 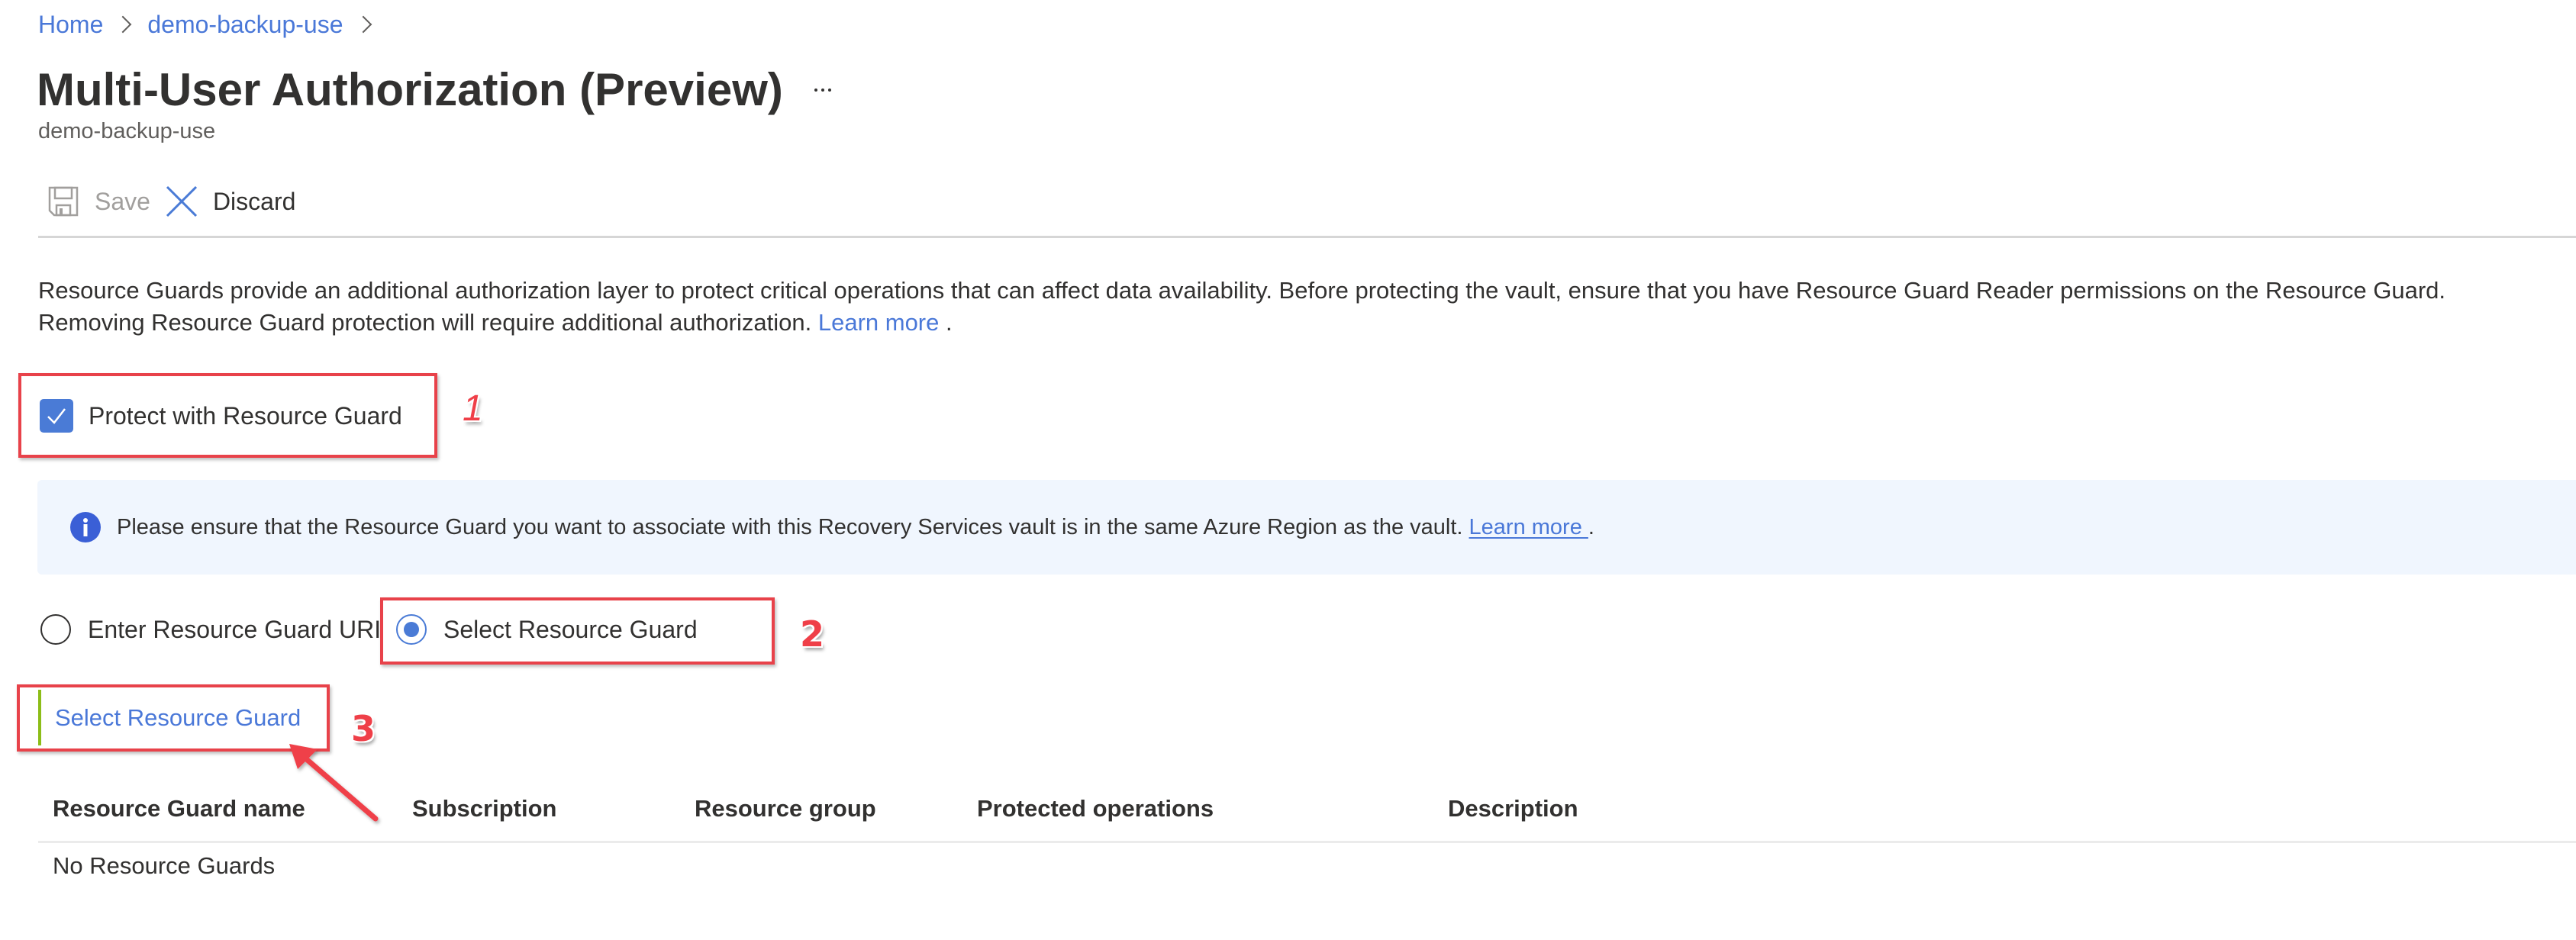 I want to click on column-header-resource-group: Resource group, so click(x=785, y=808).